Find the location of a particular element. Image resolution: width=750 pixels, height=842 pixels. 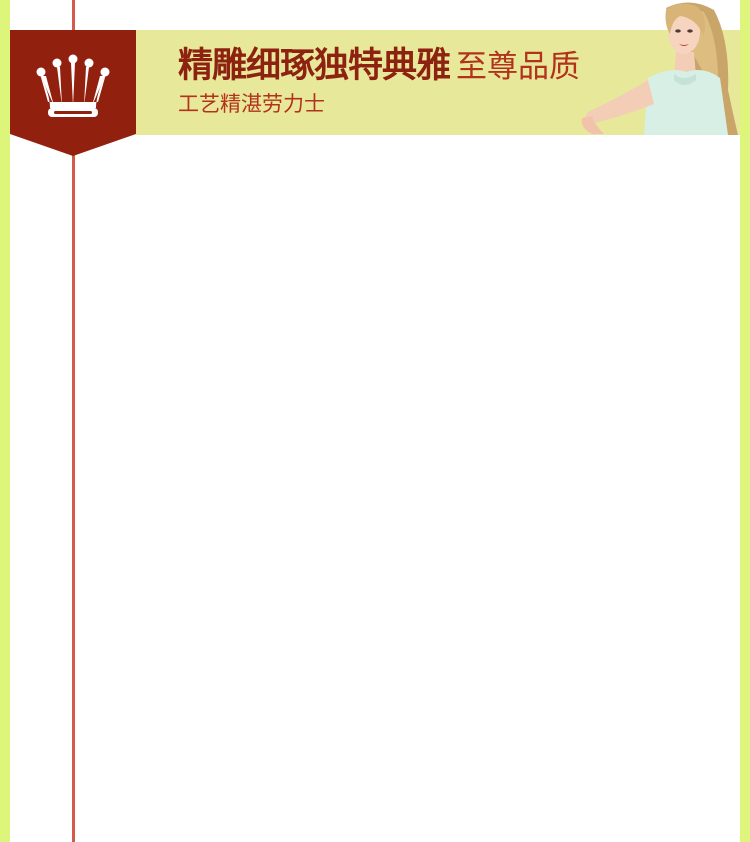

right-border is located at coordinates (745, 421).